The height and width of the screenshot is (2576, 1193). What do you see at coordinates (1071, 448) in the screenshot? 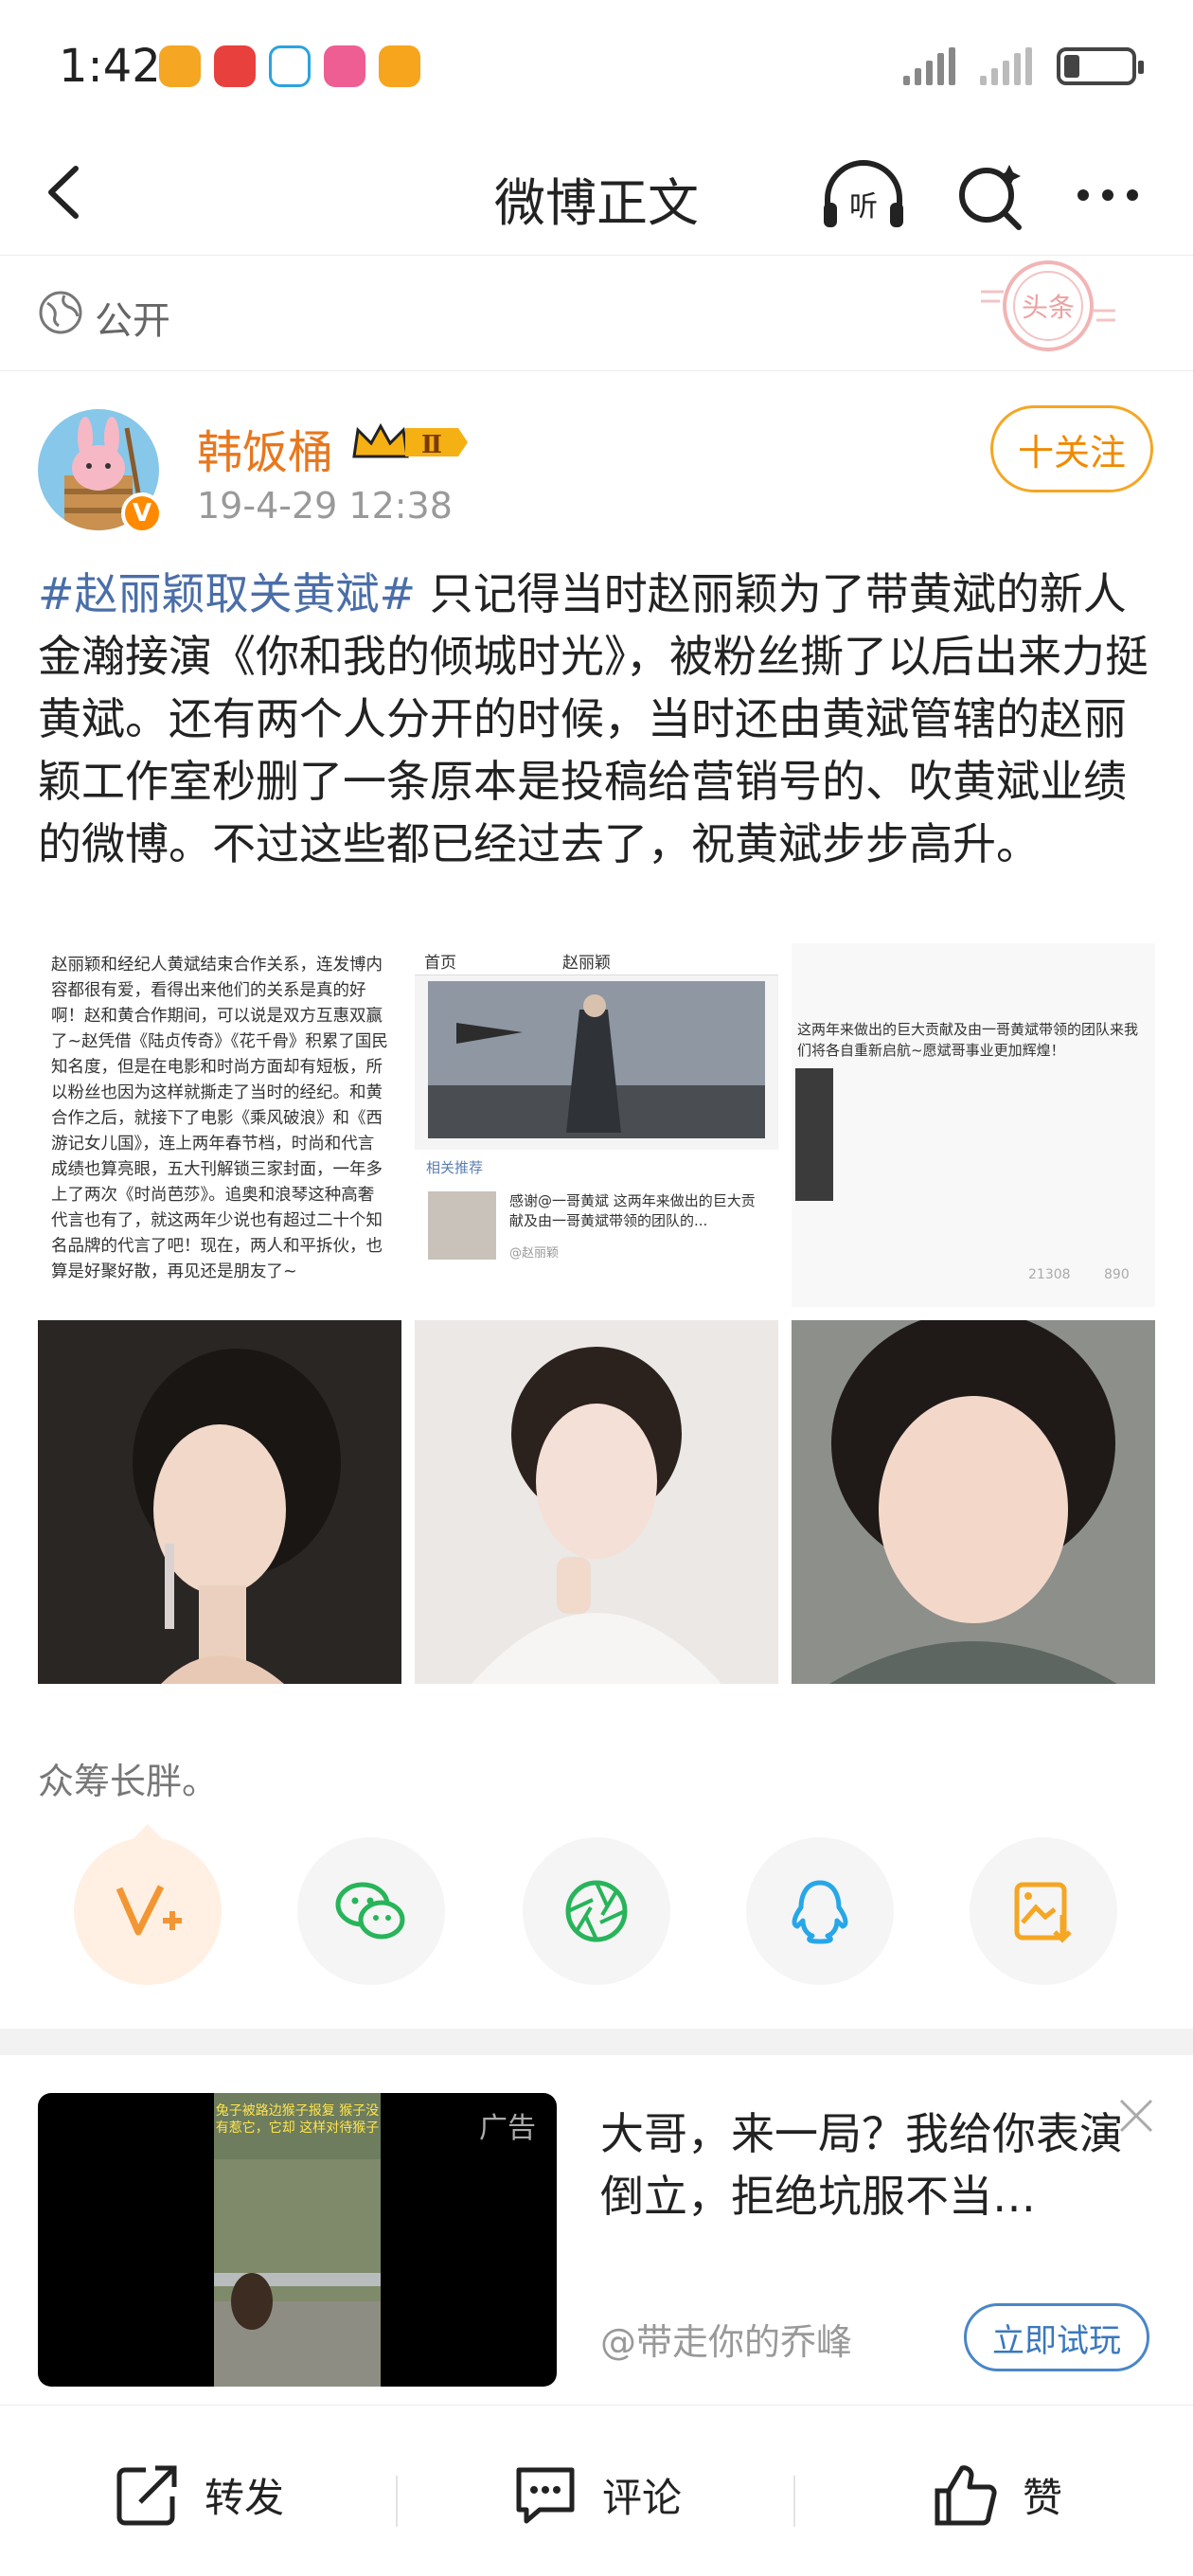
I see `follow-button: 十关注` at bounding box center [1071, 448].